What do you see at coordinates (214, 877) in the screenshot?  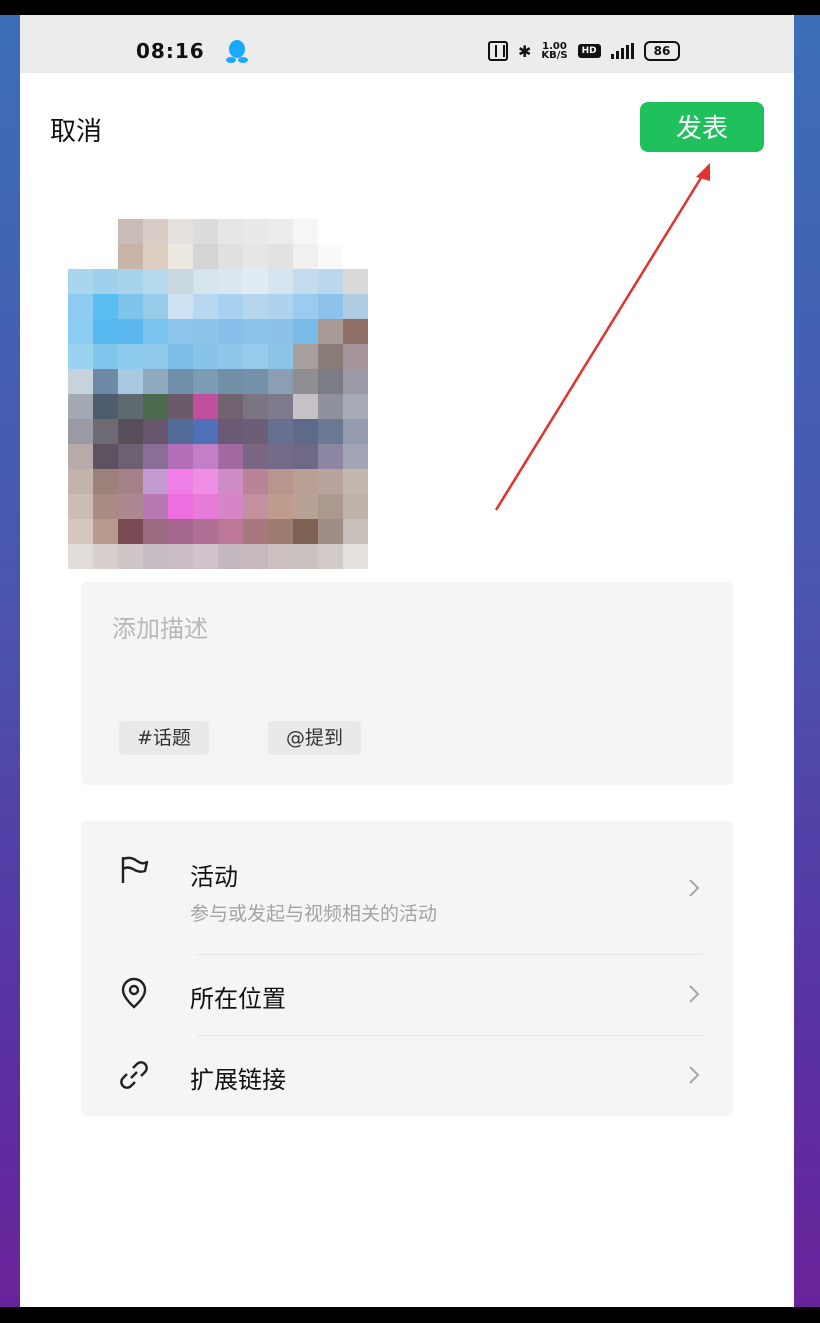 I see `option-activity-title: 活动` at bounding box center [214, 877].